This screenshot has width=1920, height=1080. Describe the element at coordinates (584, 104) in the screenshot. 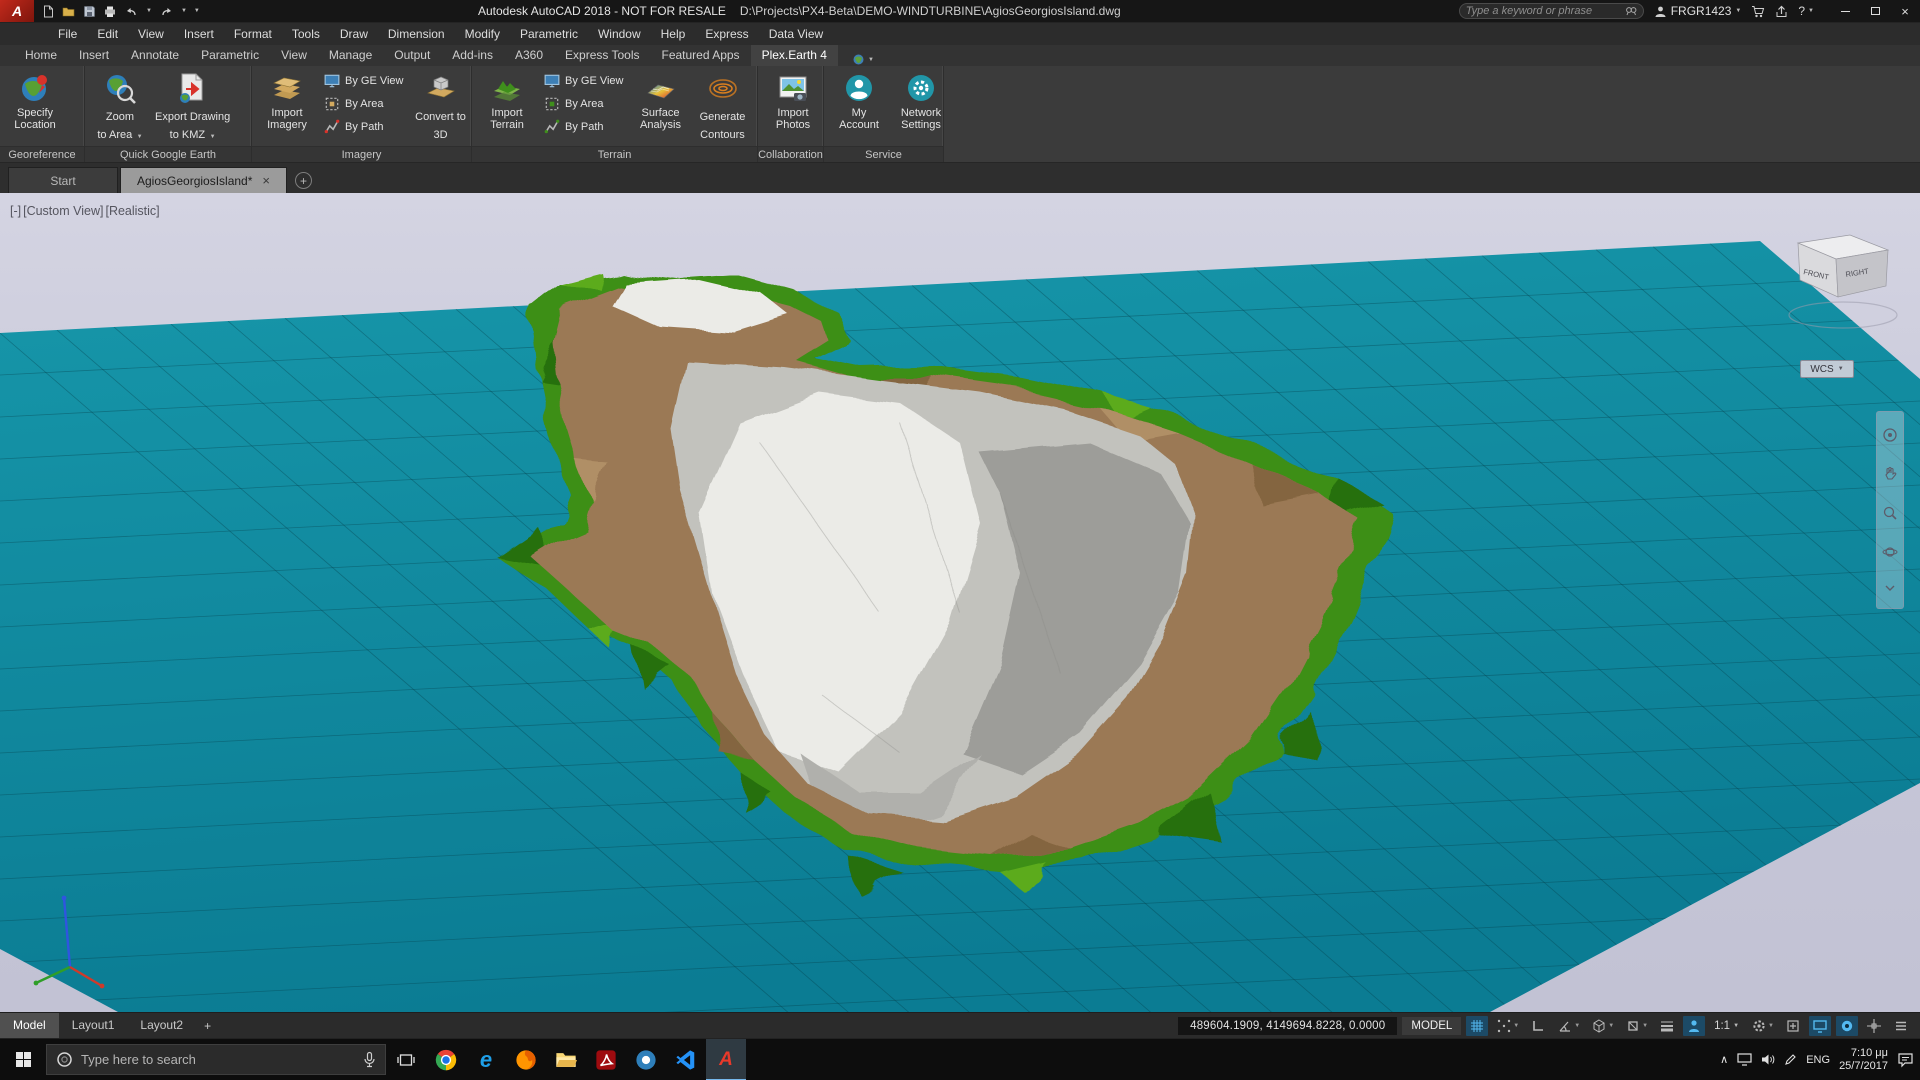

I see `terrain-by-area-button: By Area` at that location.